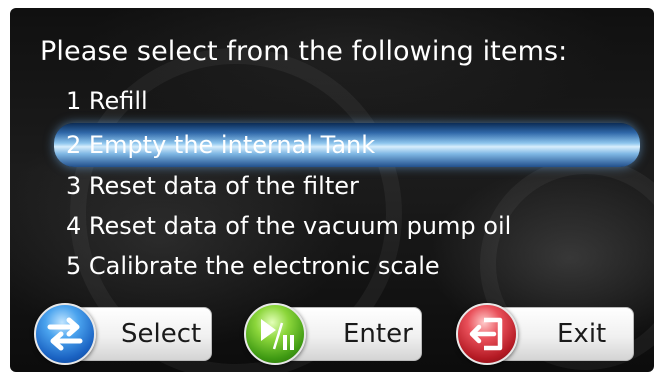  Describe the element at coordinates (288, 226) in the screenshot. I see `menu-item-reset-vacuum-pump-oil: 4 Reset data of the vacuum pump oil` at that location.